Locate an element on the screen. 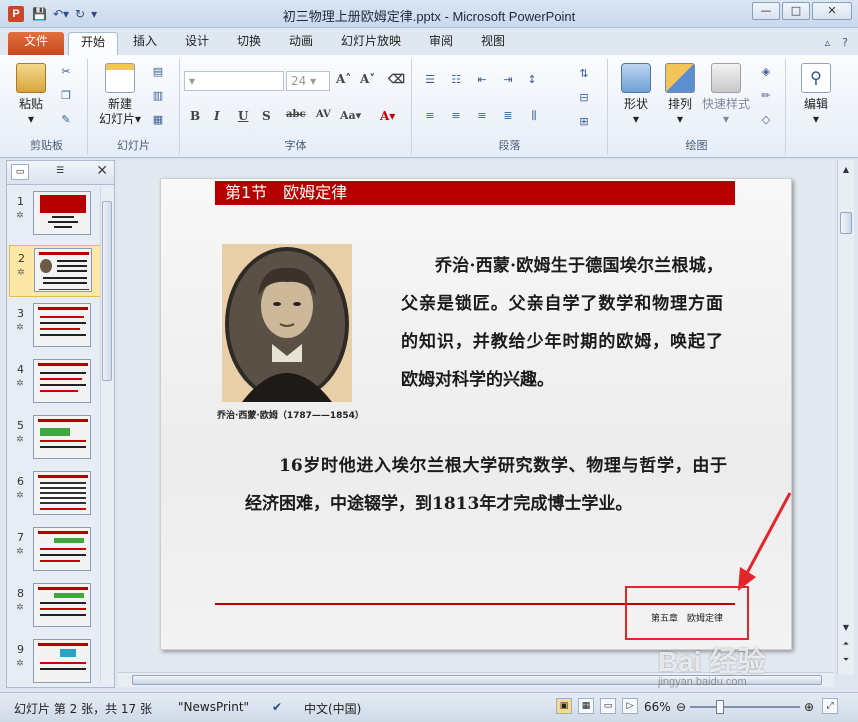  shapes-button: 形状 ▾ is located at coordinates (636, 95).